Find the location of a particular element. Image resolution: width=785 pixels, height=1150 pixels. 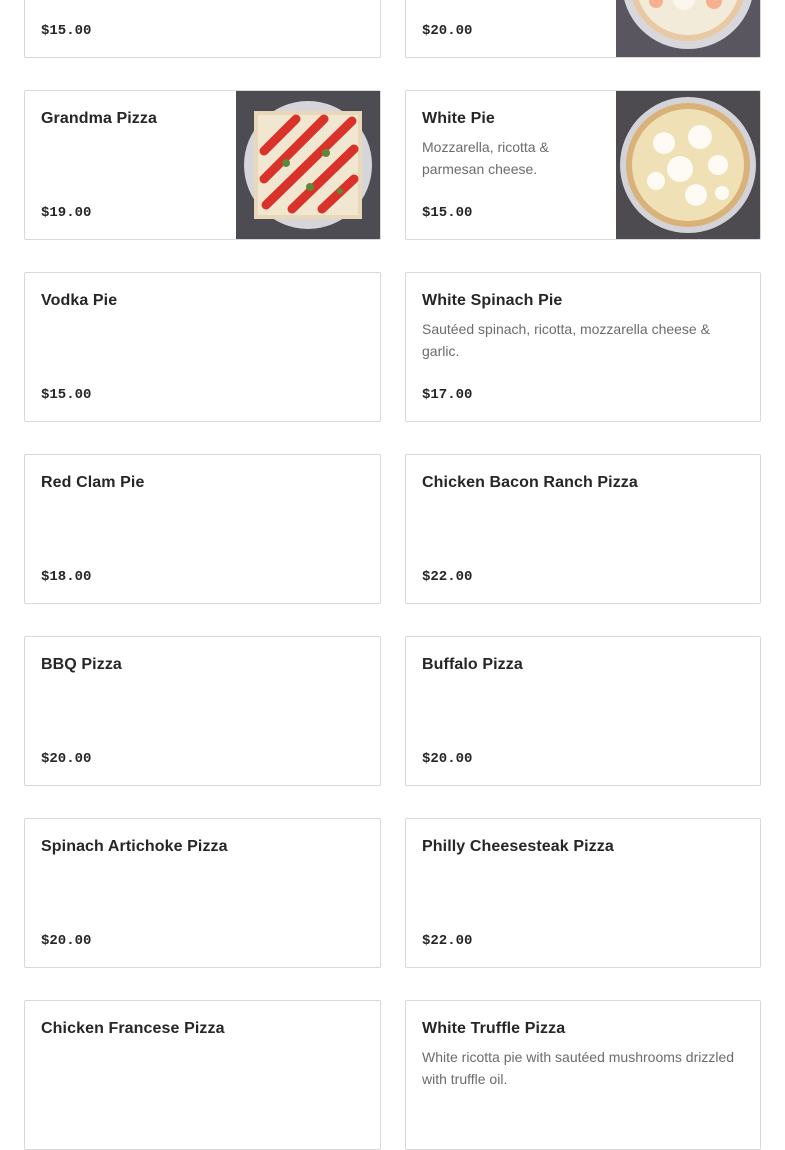

menu-item-card: $20.00 is located at coordinates (583, 29).